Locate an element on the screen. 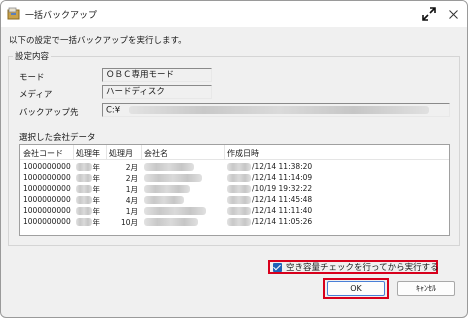 This screenshot has height=318, width=468. window-title: 一括バックアップ is located at coordinates (61, 16).